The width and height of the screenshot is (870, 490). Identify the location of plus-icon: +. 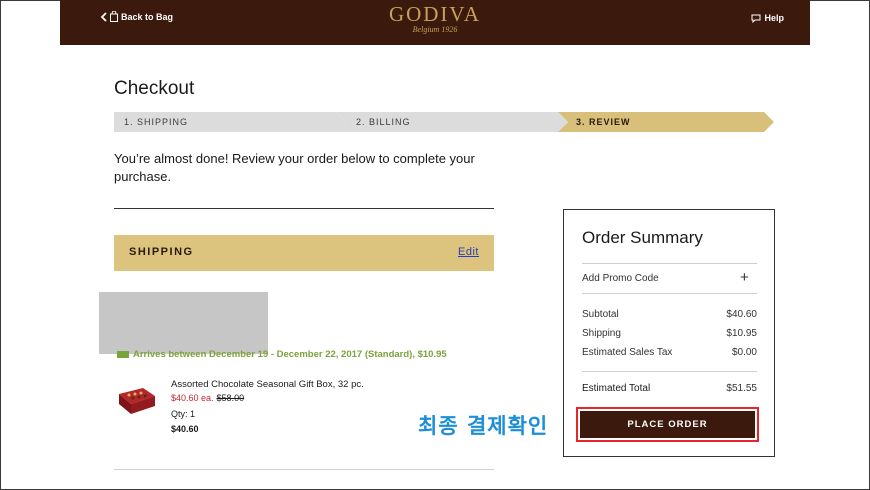
(744, 277).